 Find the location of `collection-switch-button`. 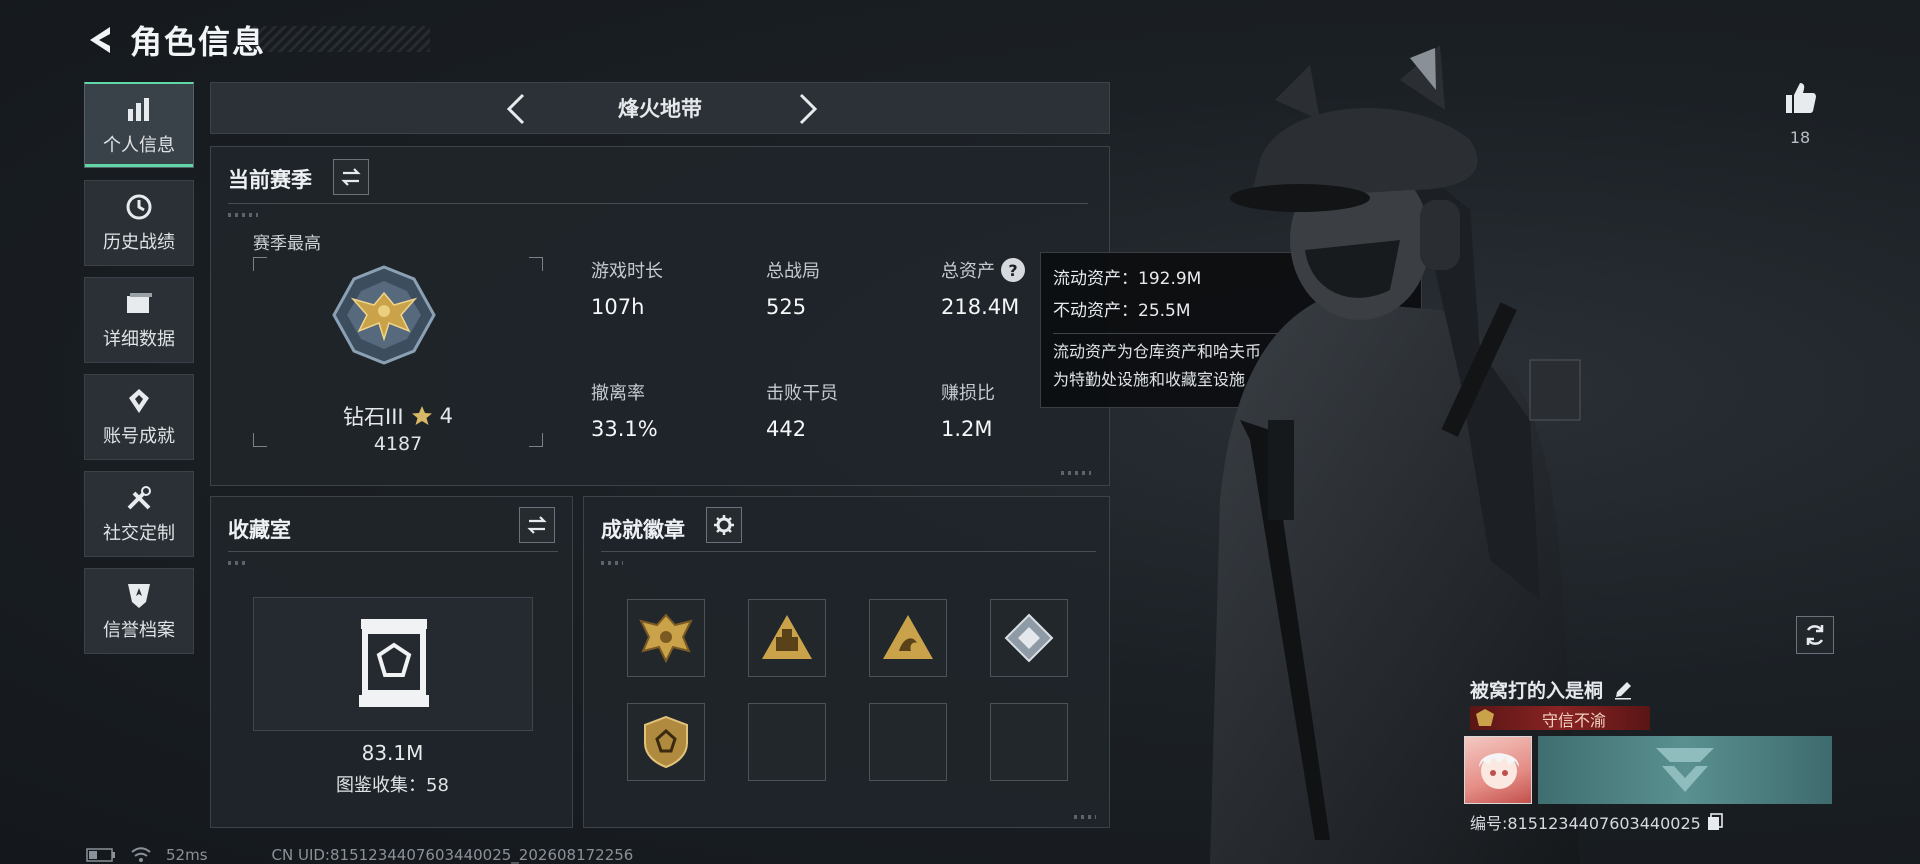

collection-switch-button is located at coordinates (537, 525).